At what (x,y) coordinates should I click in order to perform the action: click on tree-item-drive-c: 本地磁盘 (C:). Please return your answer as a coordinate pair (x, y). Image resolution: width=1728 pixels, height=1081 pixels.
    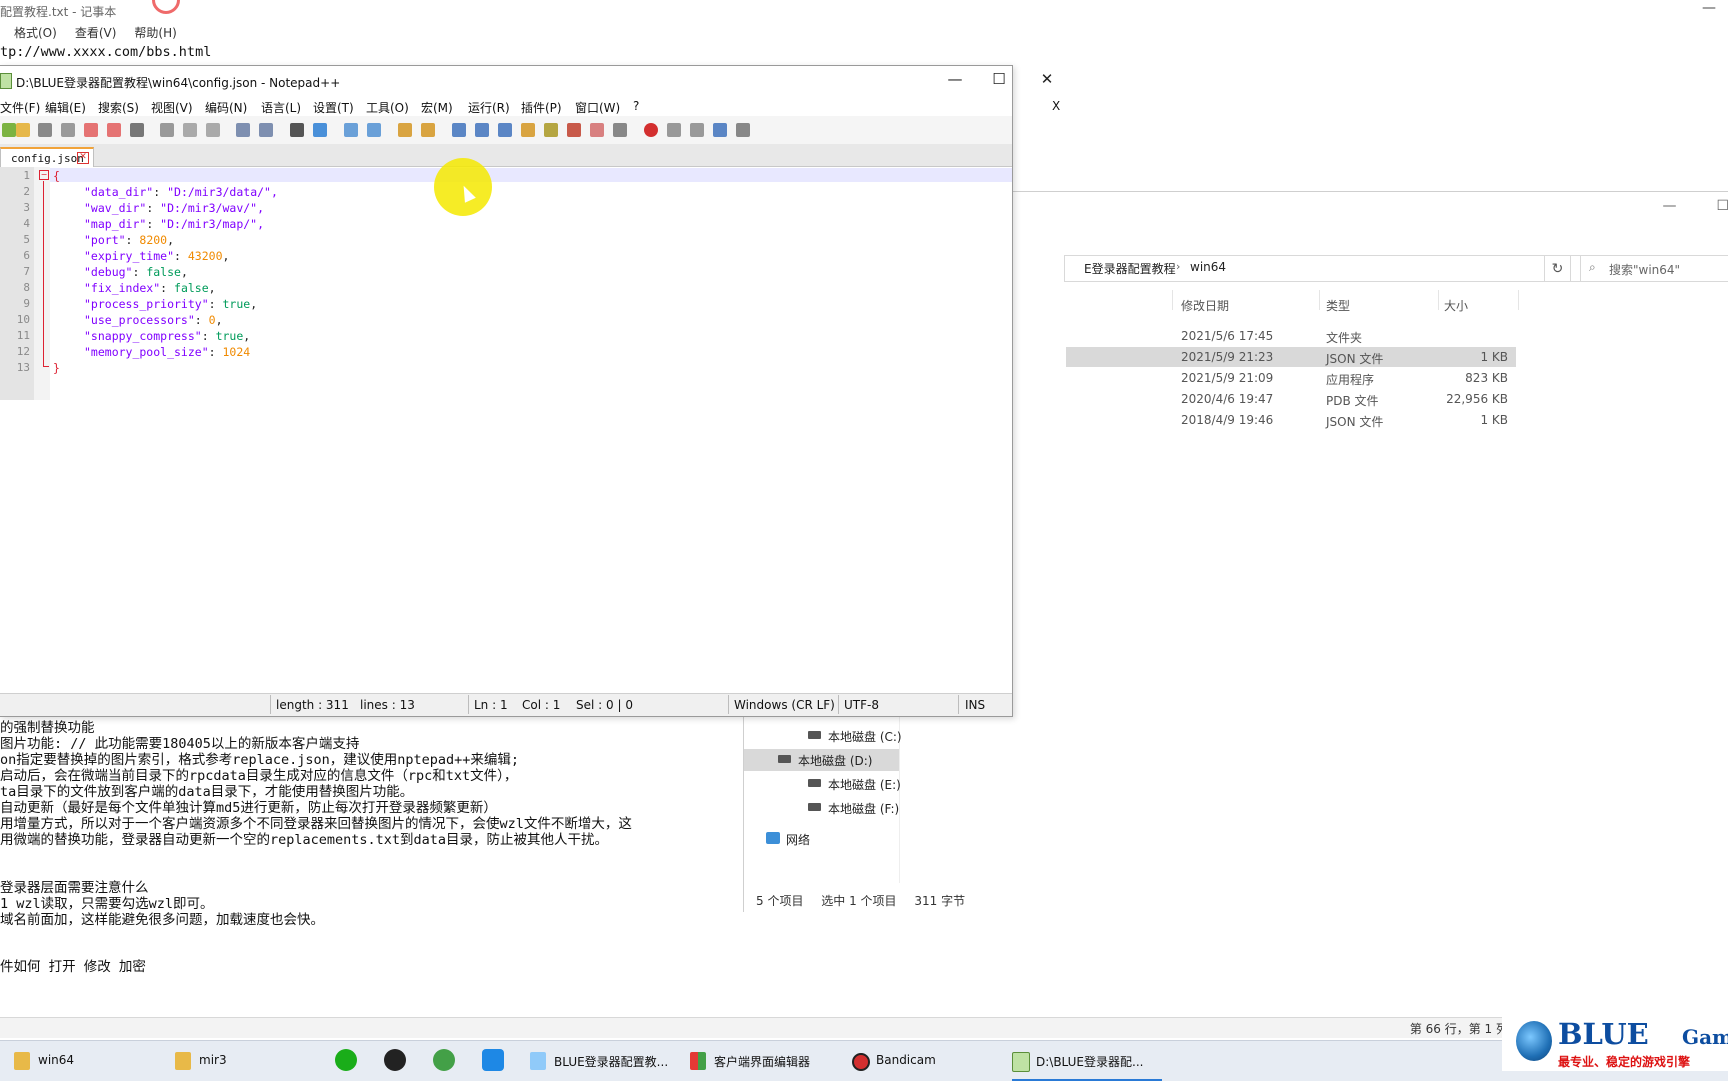
    Looking at the image, I should click on (854, 736).